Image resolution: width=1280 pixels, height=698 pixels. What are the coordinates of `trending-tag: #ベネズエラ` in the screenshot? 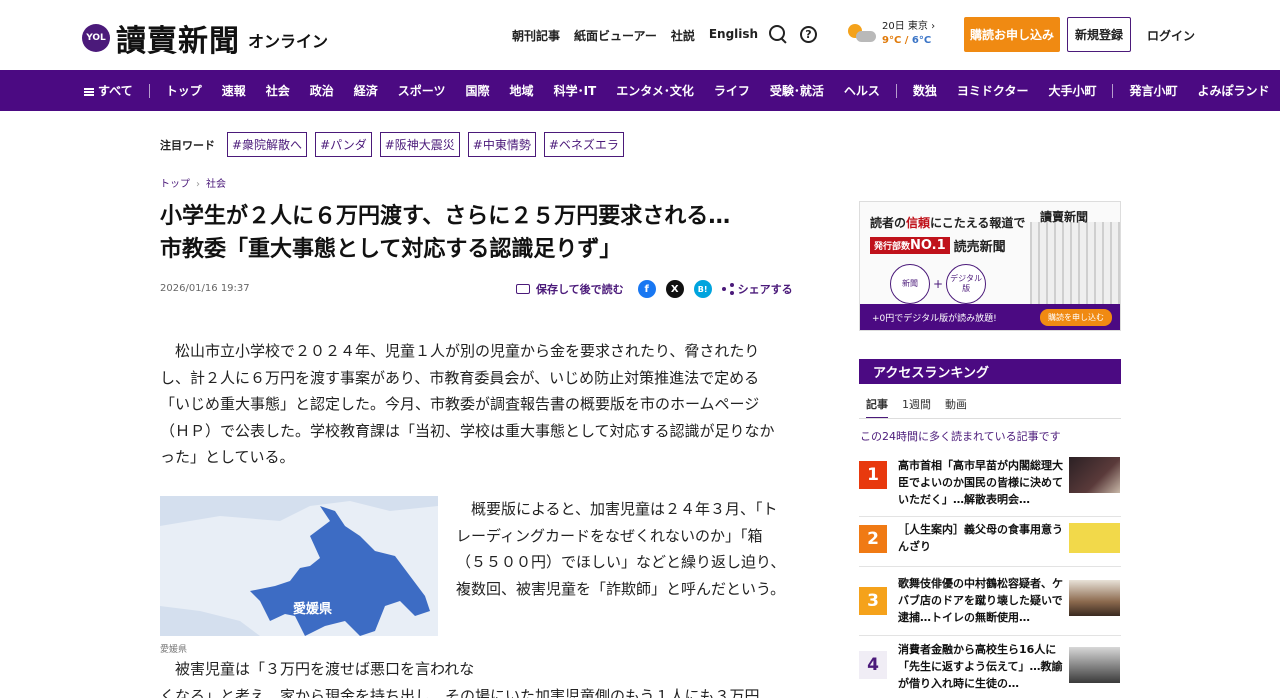 It's located at (583, 144).